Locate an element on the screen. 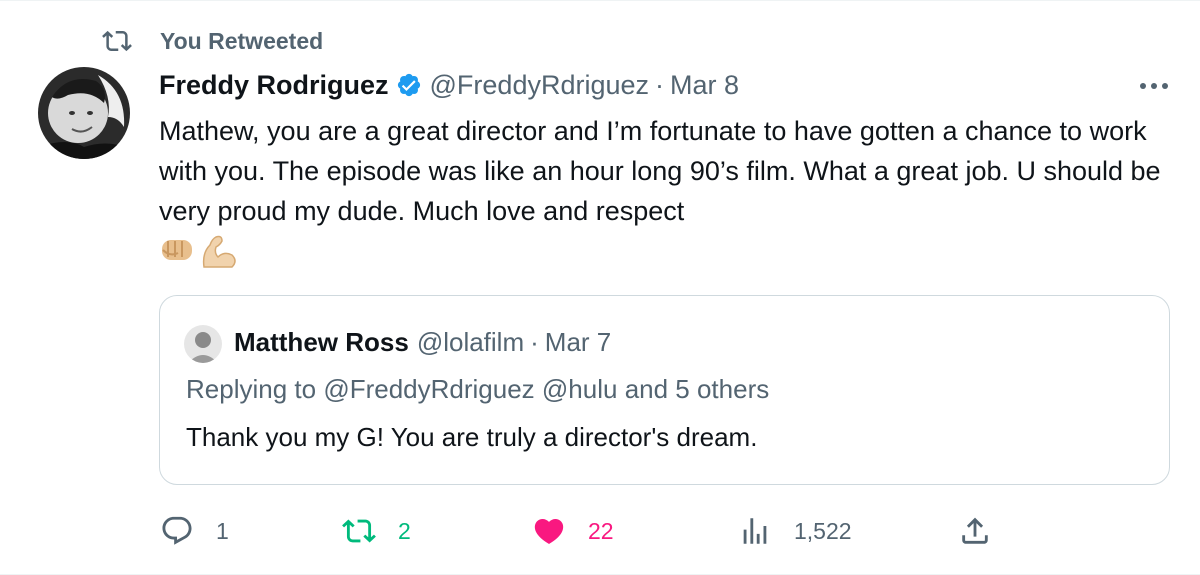 Image resolution: width=1200 pixels, height=575 pixels. replying-prefix: Replying to is located at coordinates (251, 389).